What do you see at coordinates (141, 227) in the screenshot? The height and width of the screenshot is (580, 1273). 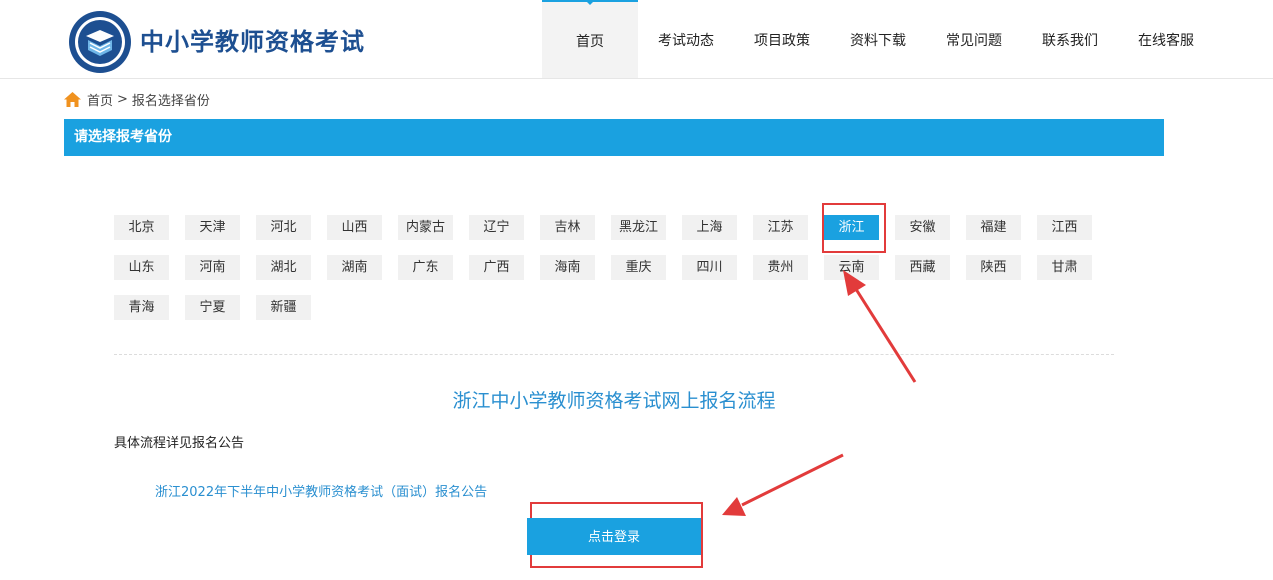 I see `province-button: 北京` at bounding box center [141, 227].